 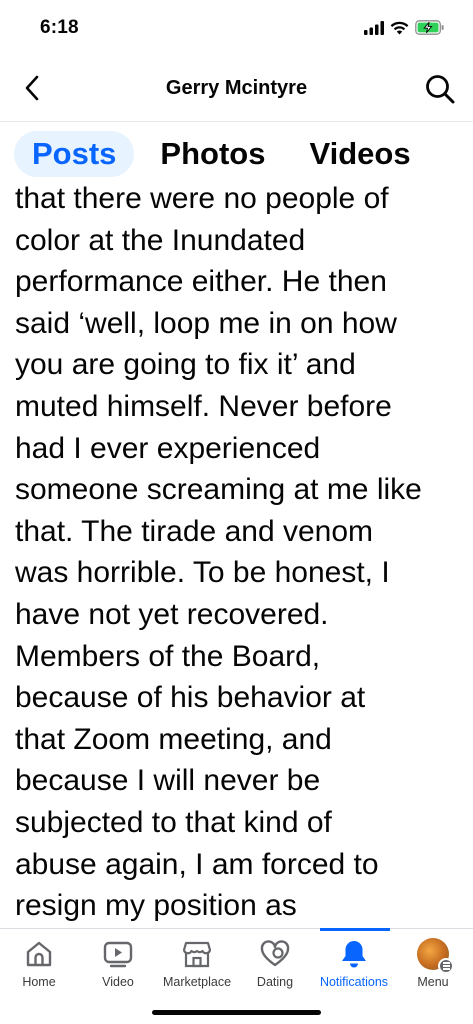 I want to click on post-line: that. The tirade and venom, so click(x=194, y=531).